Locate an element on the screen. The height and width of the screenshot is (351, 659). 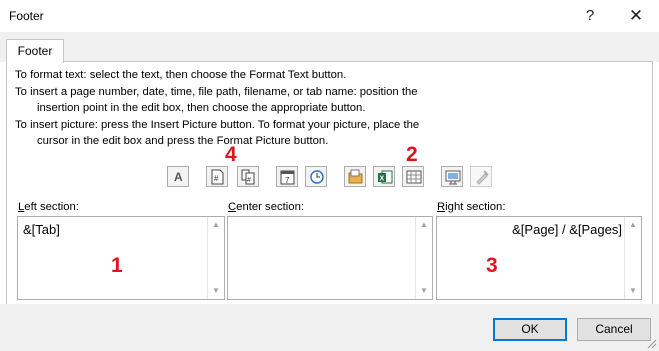
format-text-icon: A is located at coordinates (178, 177).